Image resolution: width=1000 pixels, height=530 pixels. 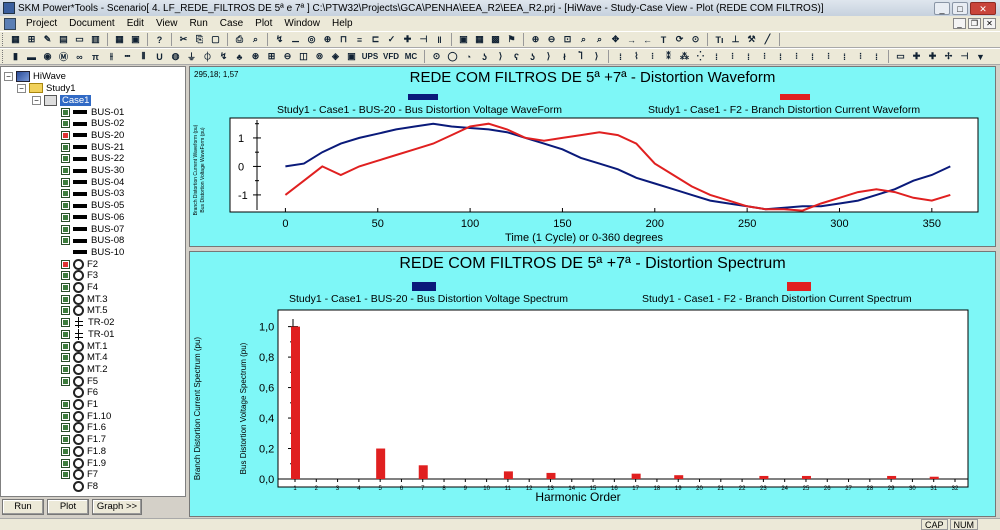 What do you see at coordinates (79, 40) in the screenshot?
I see `document-icon: ▭` at bounding box center [79, 40].